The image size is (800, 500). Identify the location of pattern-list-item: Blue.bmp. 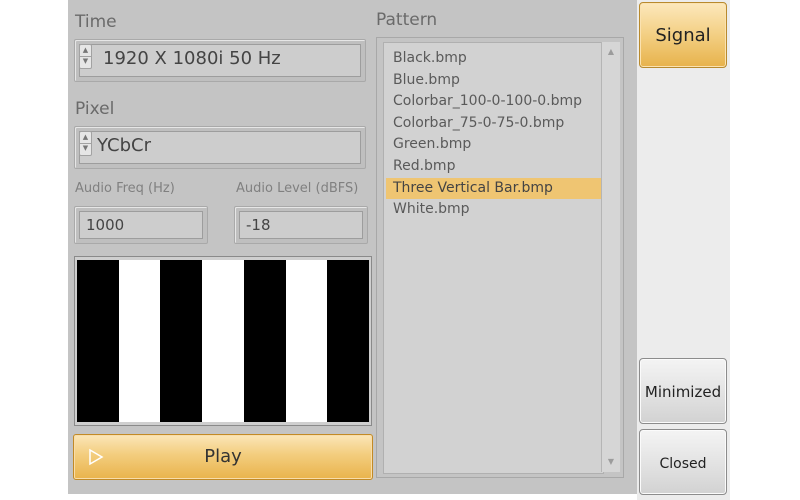
(494, 81).